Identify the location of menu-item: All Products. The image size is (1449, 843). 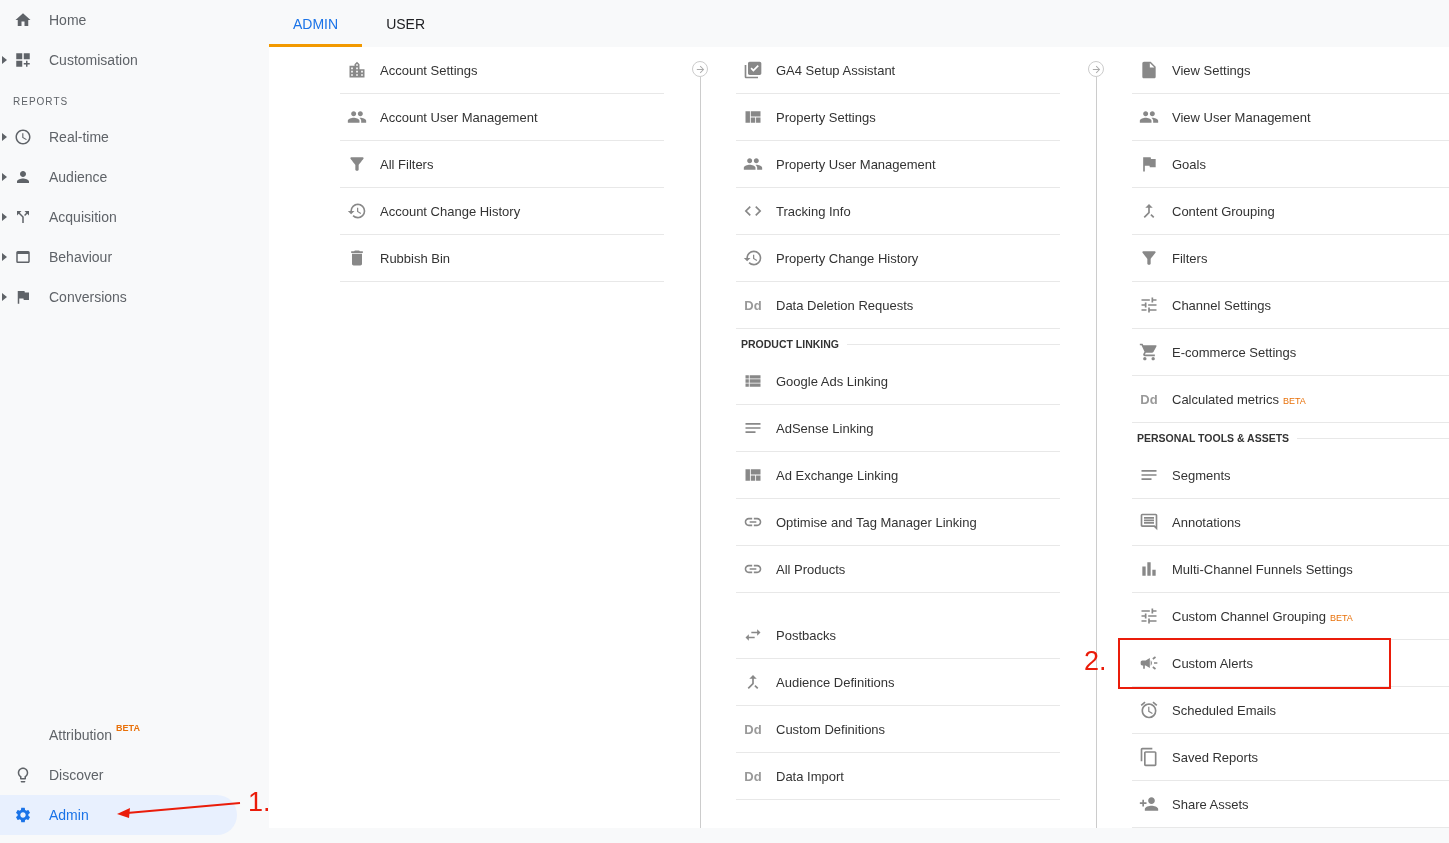
(898, 569).